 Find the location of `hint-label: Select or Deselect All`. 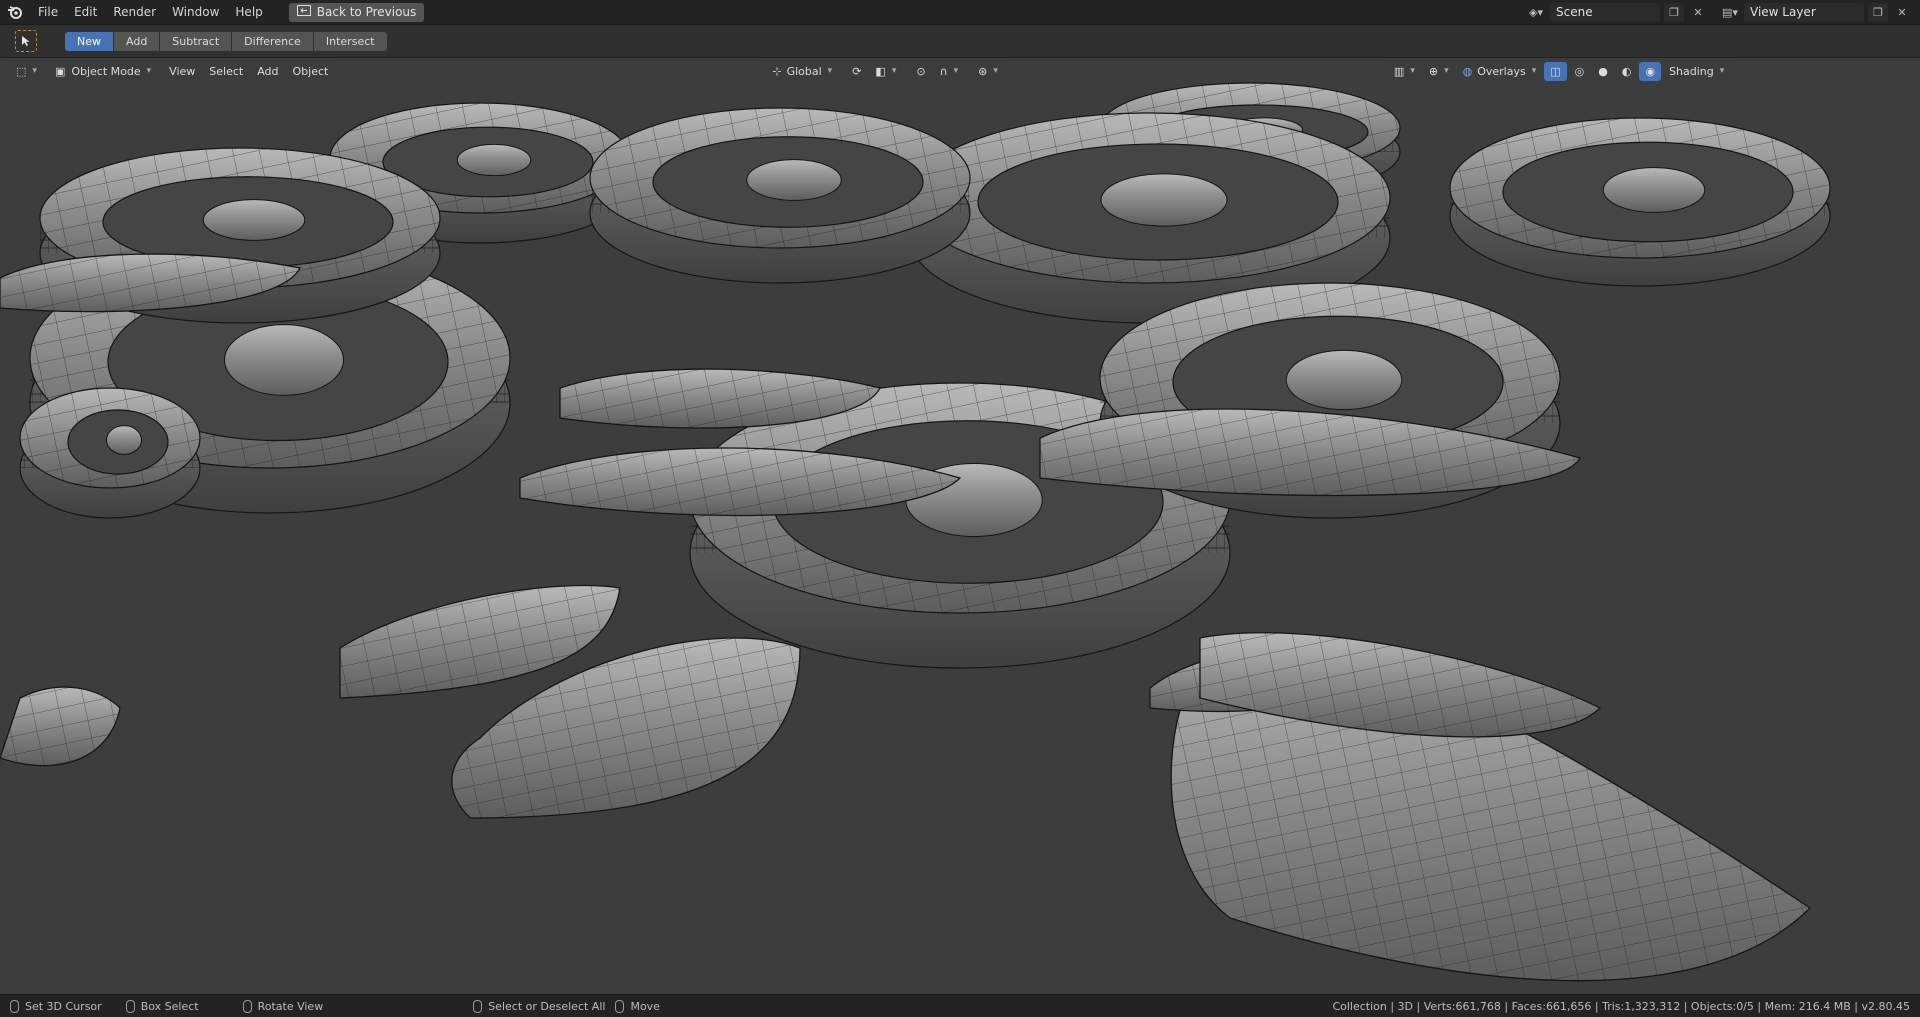

hint-label: Select or Deselect All is located at coordinates (547, 1006).